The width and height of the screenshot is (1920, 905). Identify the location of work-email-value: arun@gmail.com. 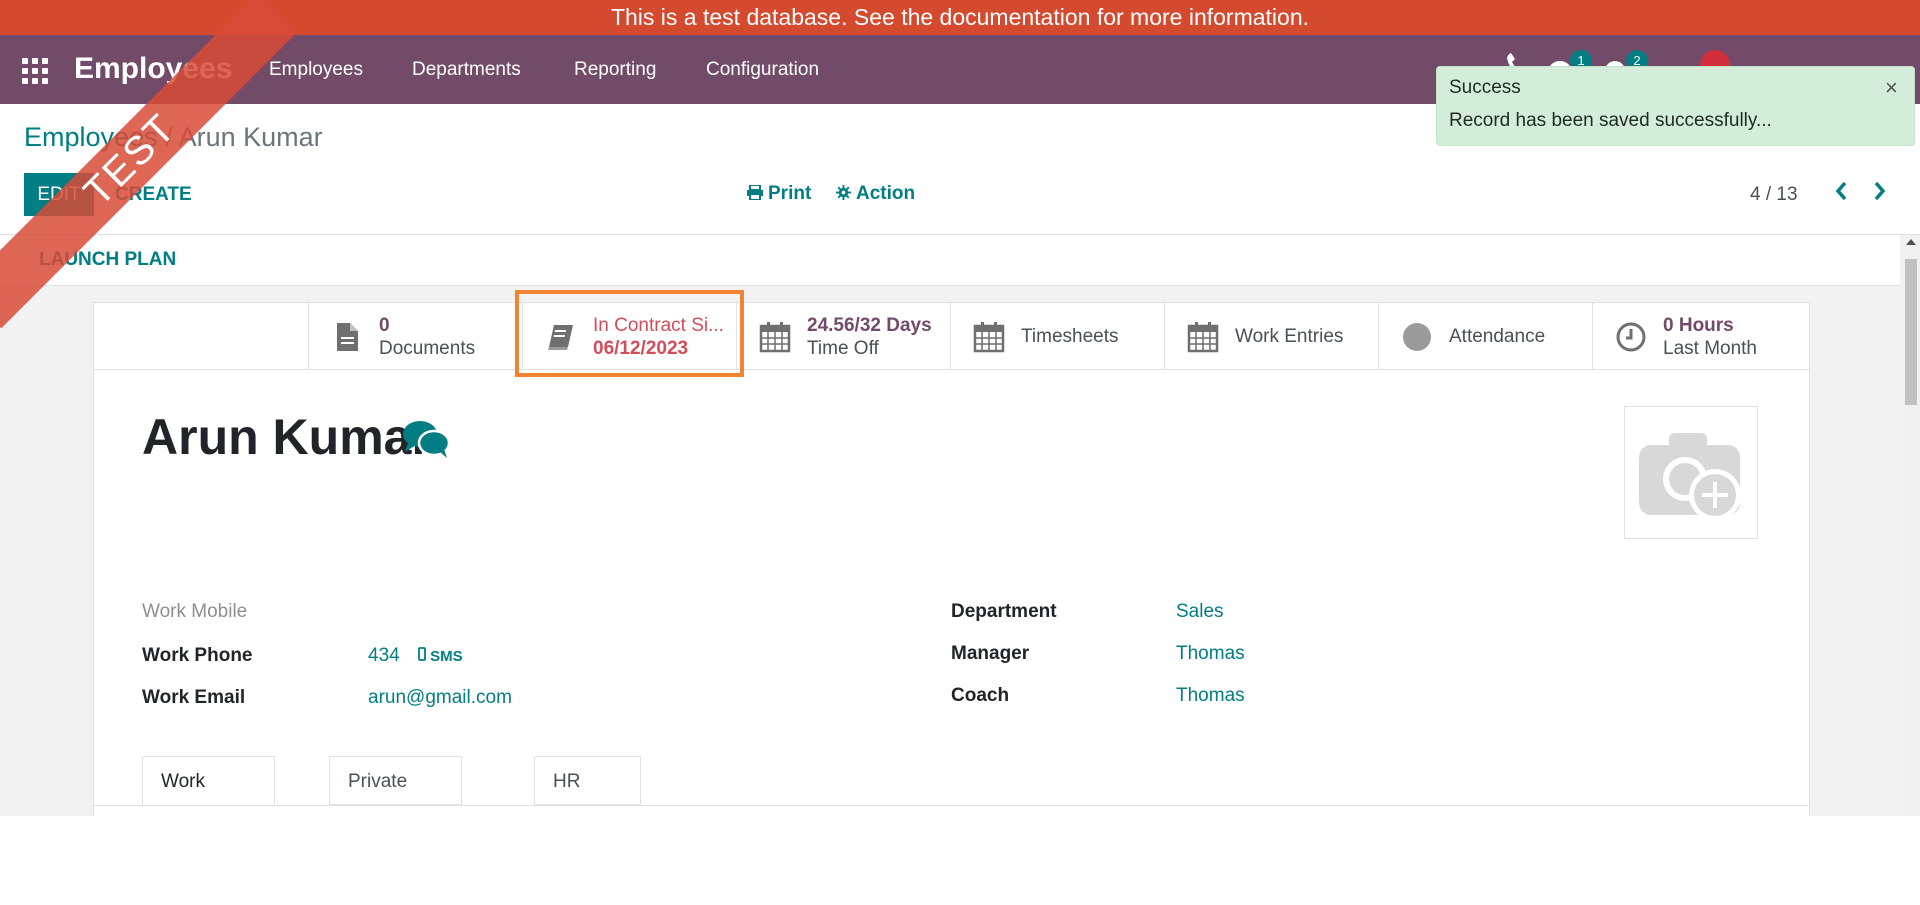
(440, 698).